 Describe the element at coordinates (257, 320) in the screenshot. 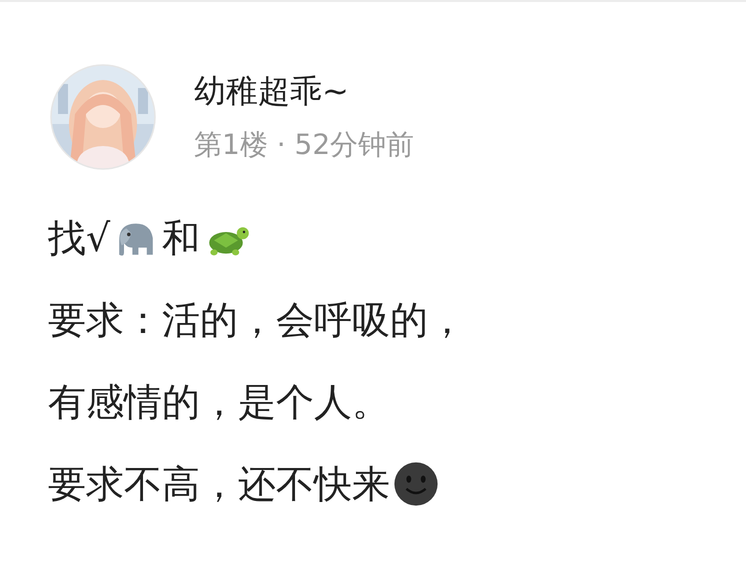

I see `post-text: 要求：活的，会呼吸的，` at that location.